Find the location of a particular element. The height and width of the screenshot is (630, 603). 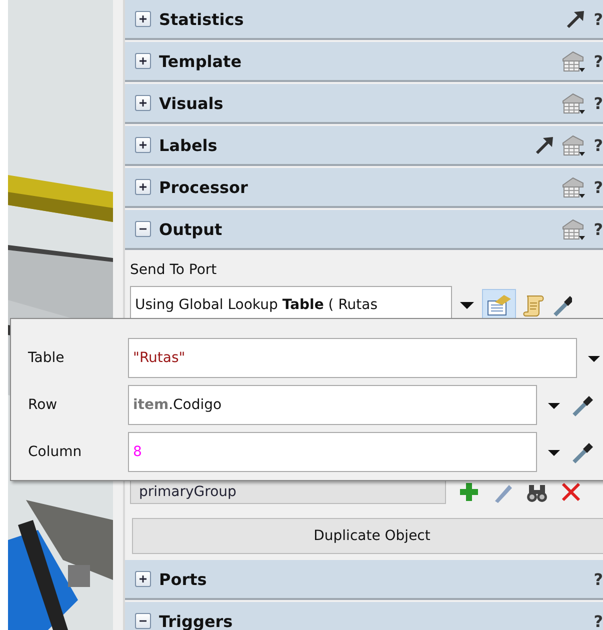

input-field: "Rutas" is located at coordinates (352, 358).